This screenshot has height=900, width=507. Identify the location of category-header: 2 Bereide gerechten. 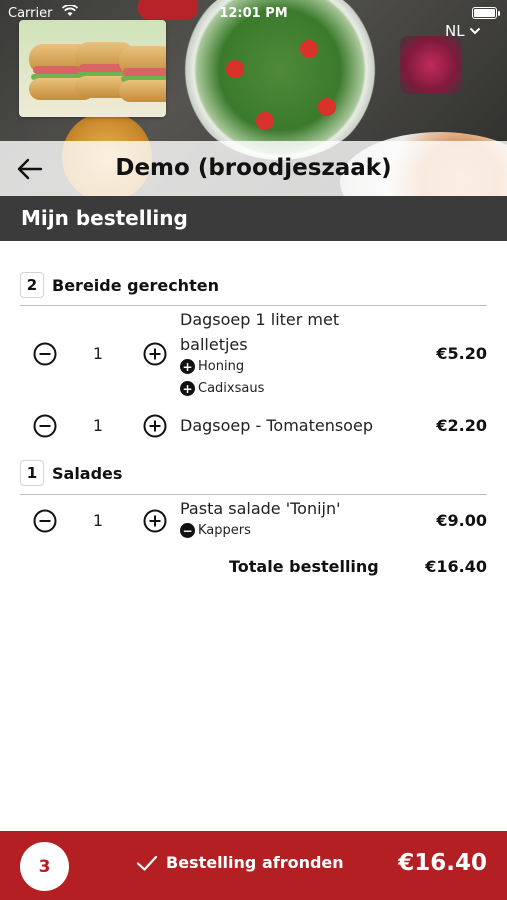
(119, 285).